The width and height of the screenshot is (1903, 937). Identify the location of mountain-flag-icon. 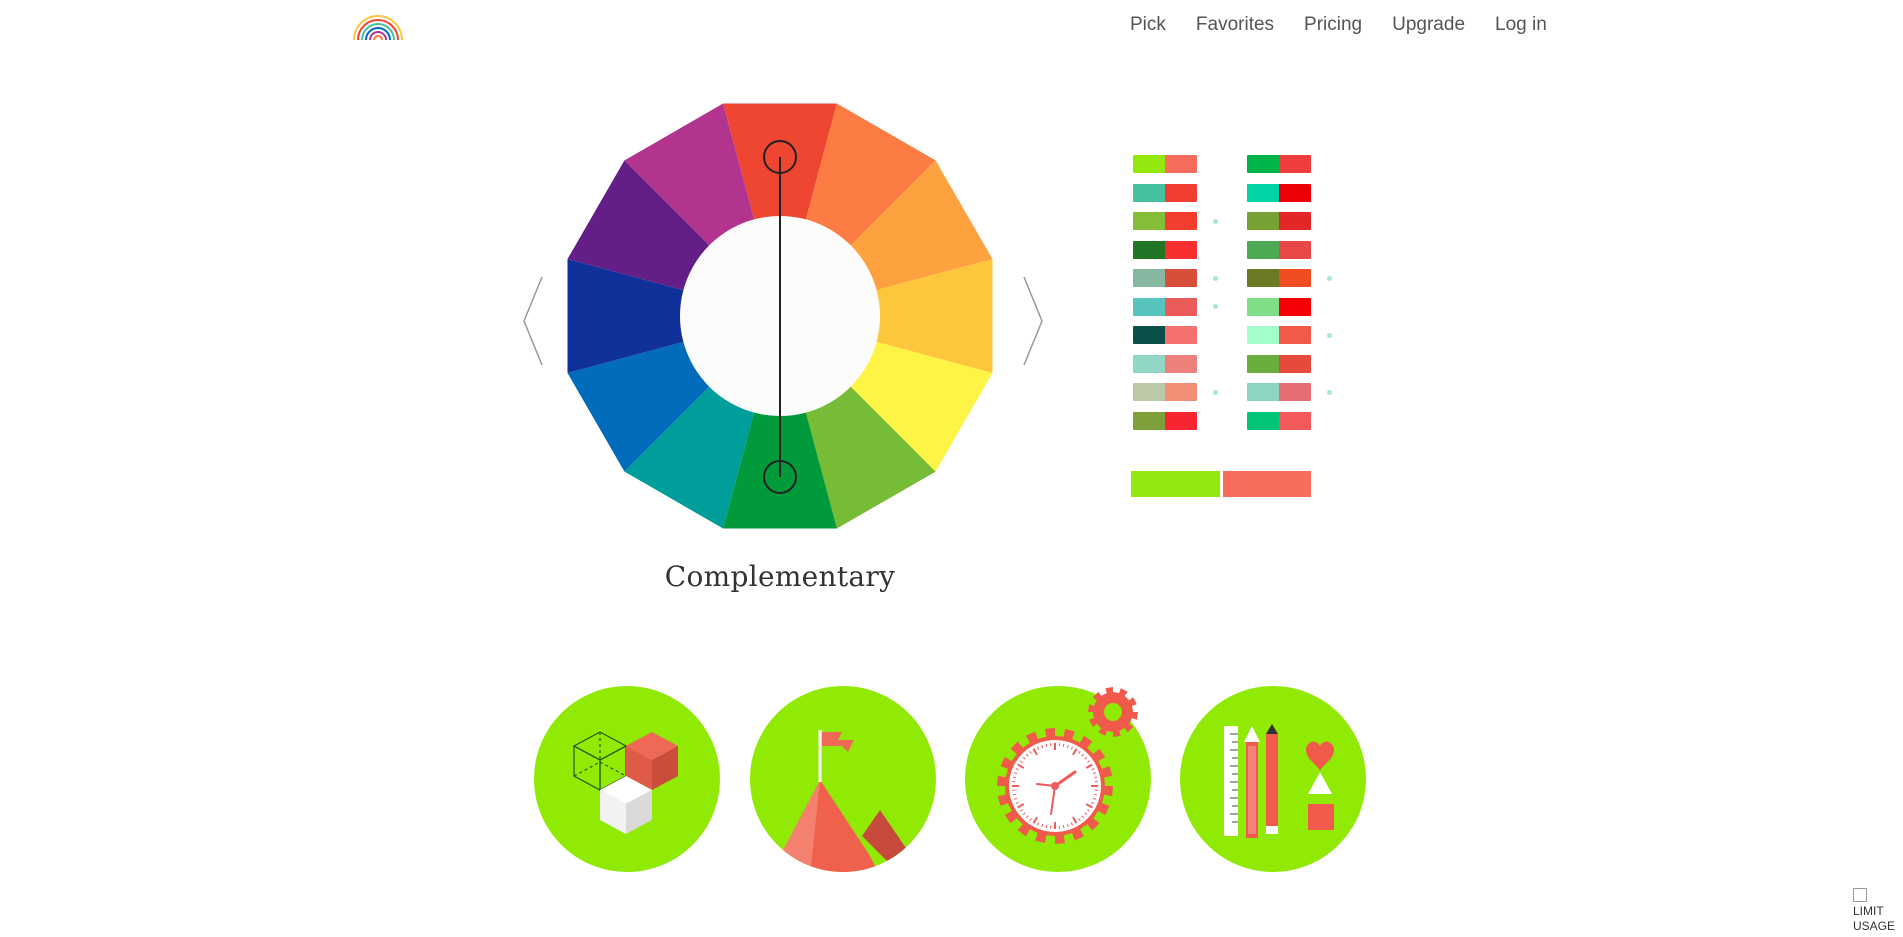
(844, 801).